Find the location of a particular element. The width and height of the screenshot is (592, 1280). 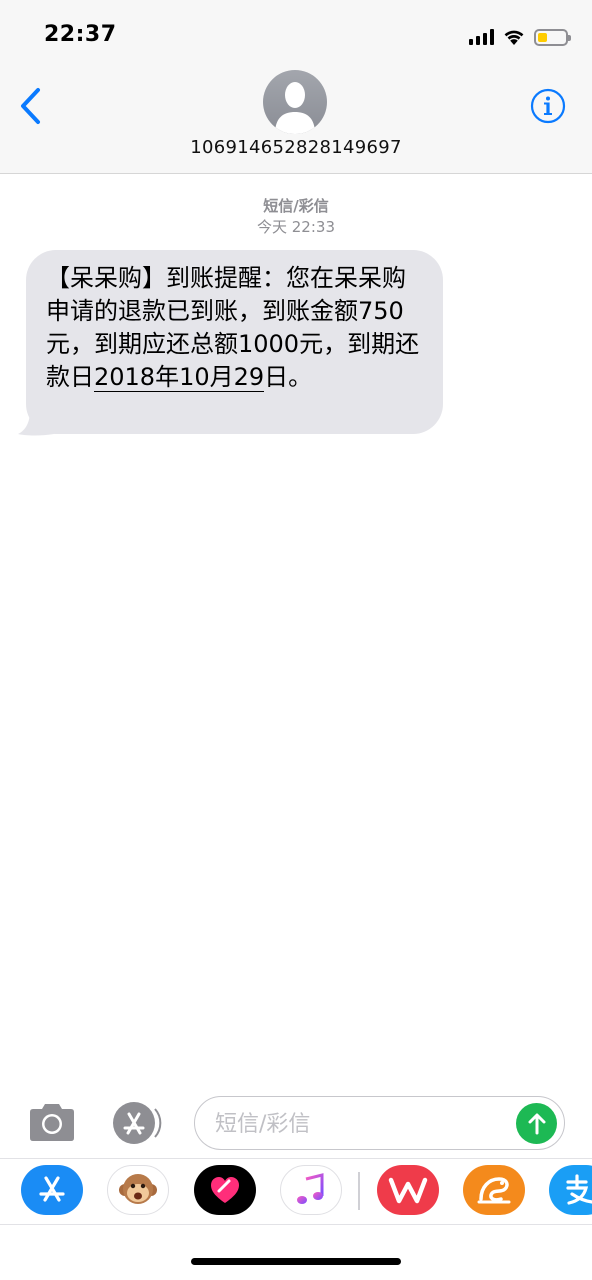

camera-button is located at coordinates (52, 1122).